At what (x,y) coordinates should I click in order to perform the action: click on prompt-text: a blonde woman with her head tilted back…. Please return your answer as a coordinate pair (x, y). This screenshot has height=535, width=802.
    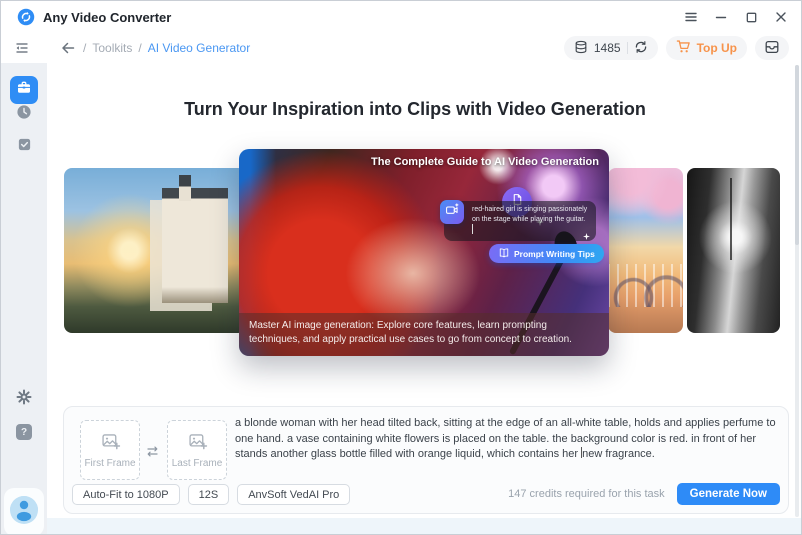
    Looking at the image, I should click on (505, 438).